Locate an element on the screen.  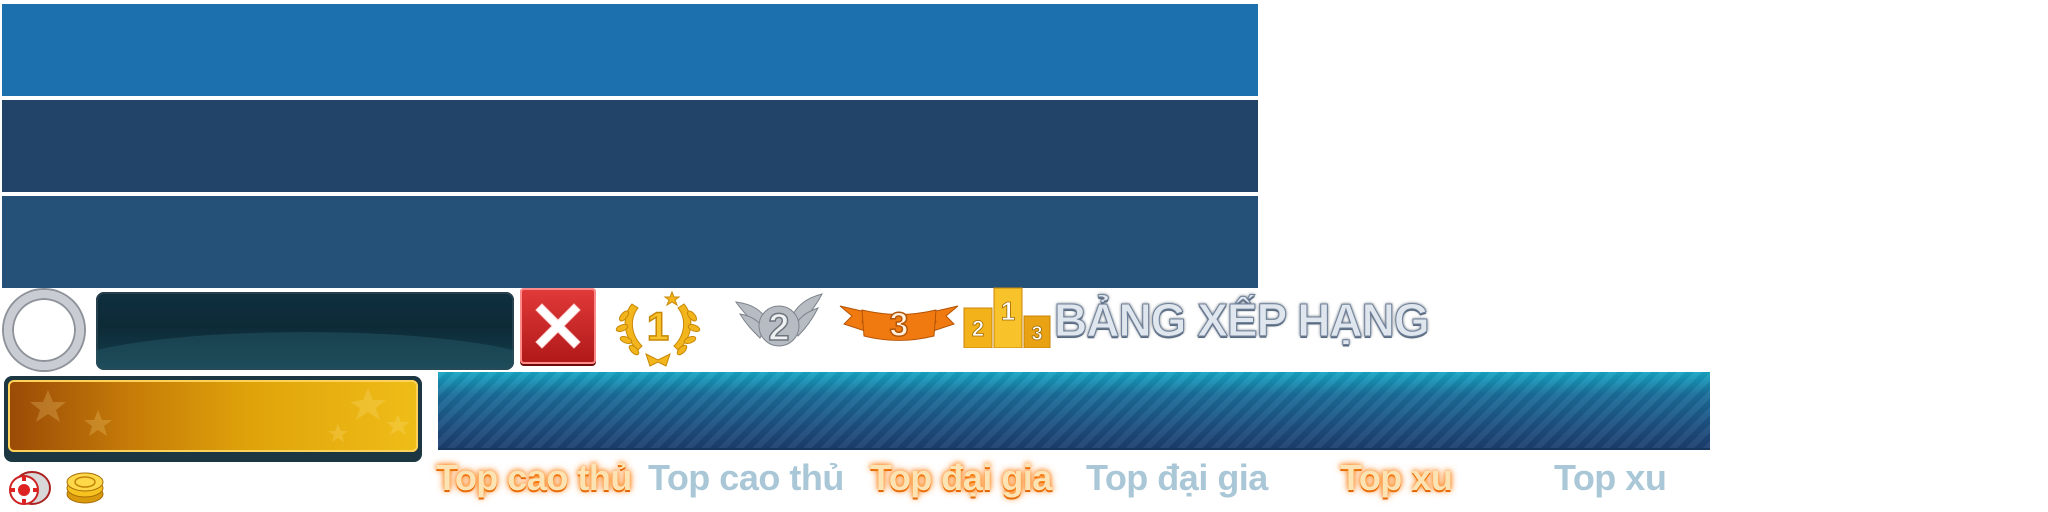
rank-1-laurel-icon: 1 is located at coordinates (658, 328).